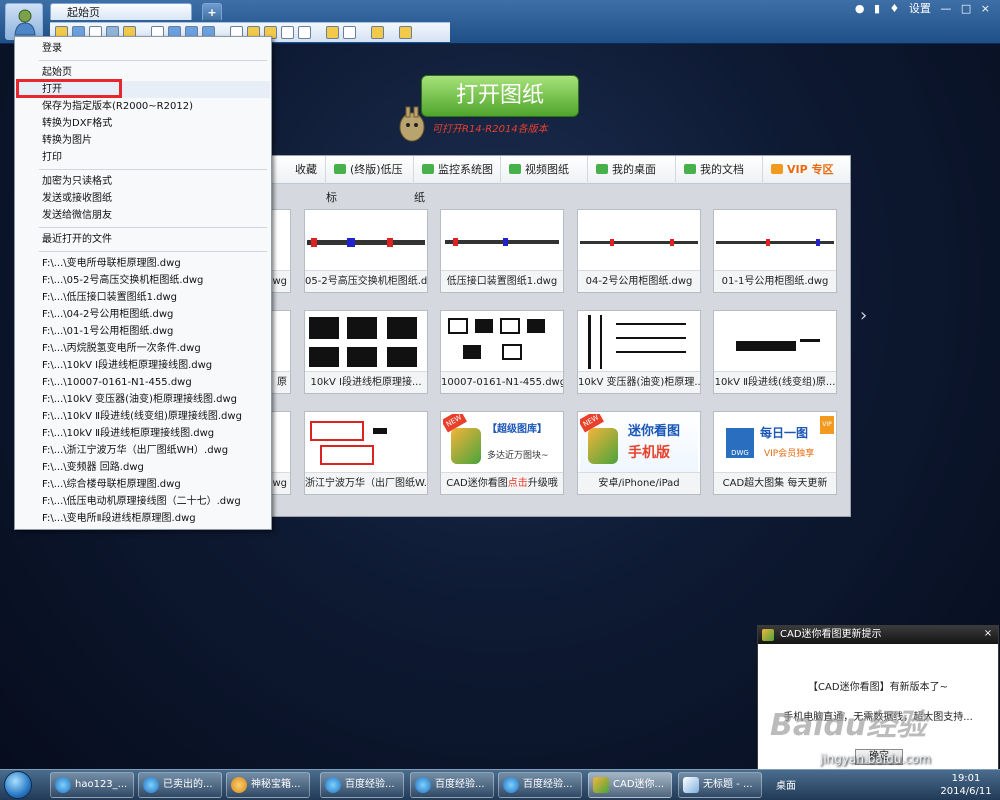 Image resolution: width=1000 pixels, height=800 pixels. Describe the element at coordinates (945, 8) in the screenshot. I see `minimize-button: —` at that location.